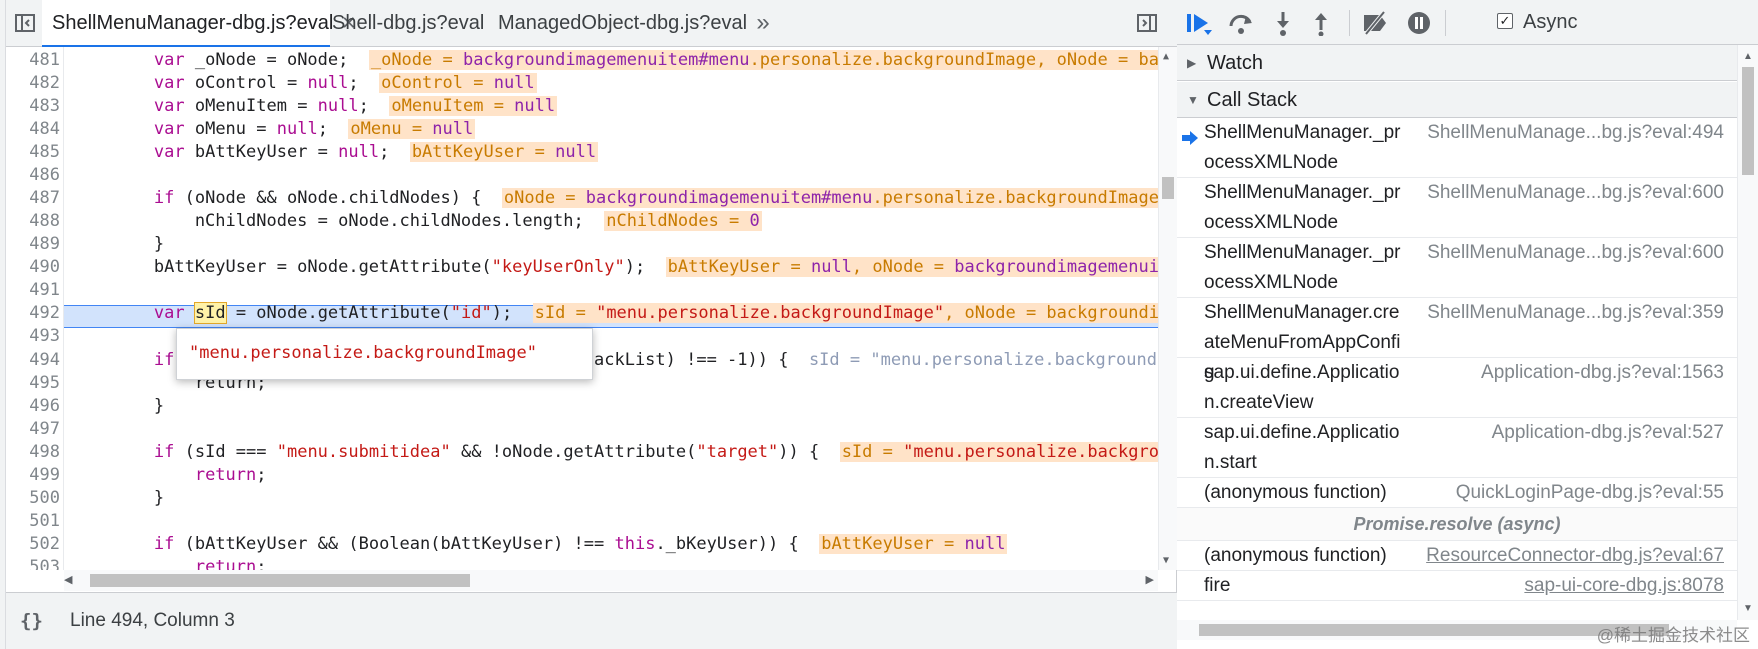 This screenshot has width=1758, height=649. Describe the element at coordinates (1457, 63) in the screenshot. I see `watch-section-header: ▶ Watch` at that location.